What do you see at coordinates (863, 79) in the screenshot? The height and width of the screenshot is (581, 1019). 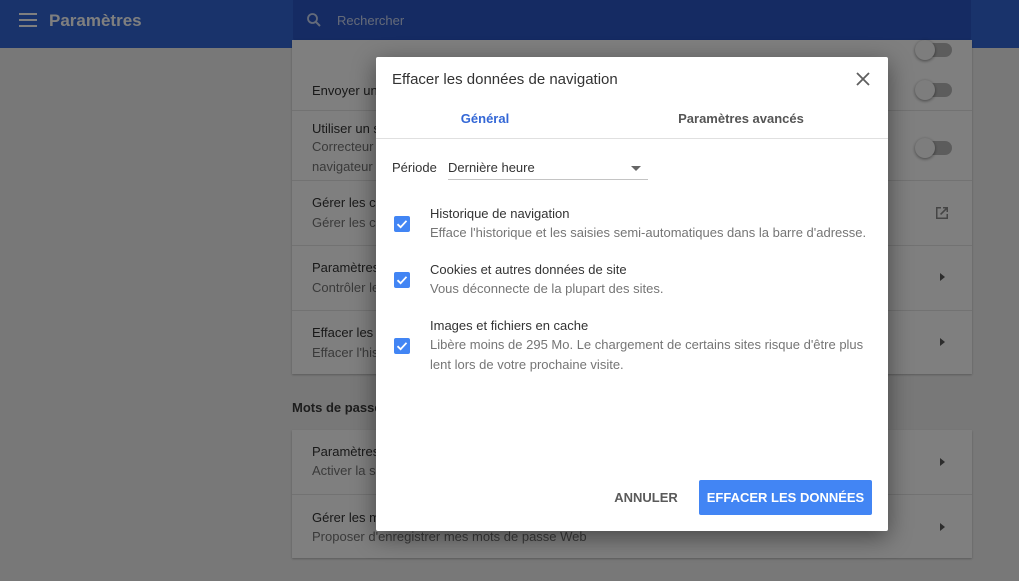 I see `close-icon` at bounding box center [863, 79].